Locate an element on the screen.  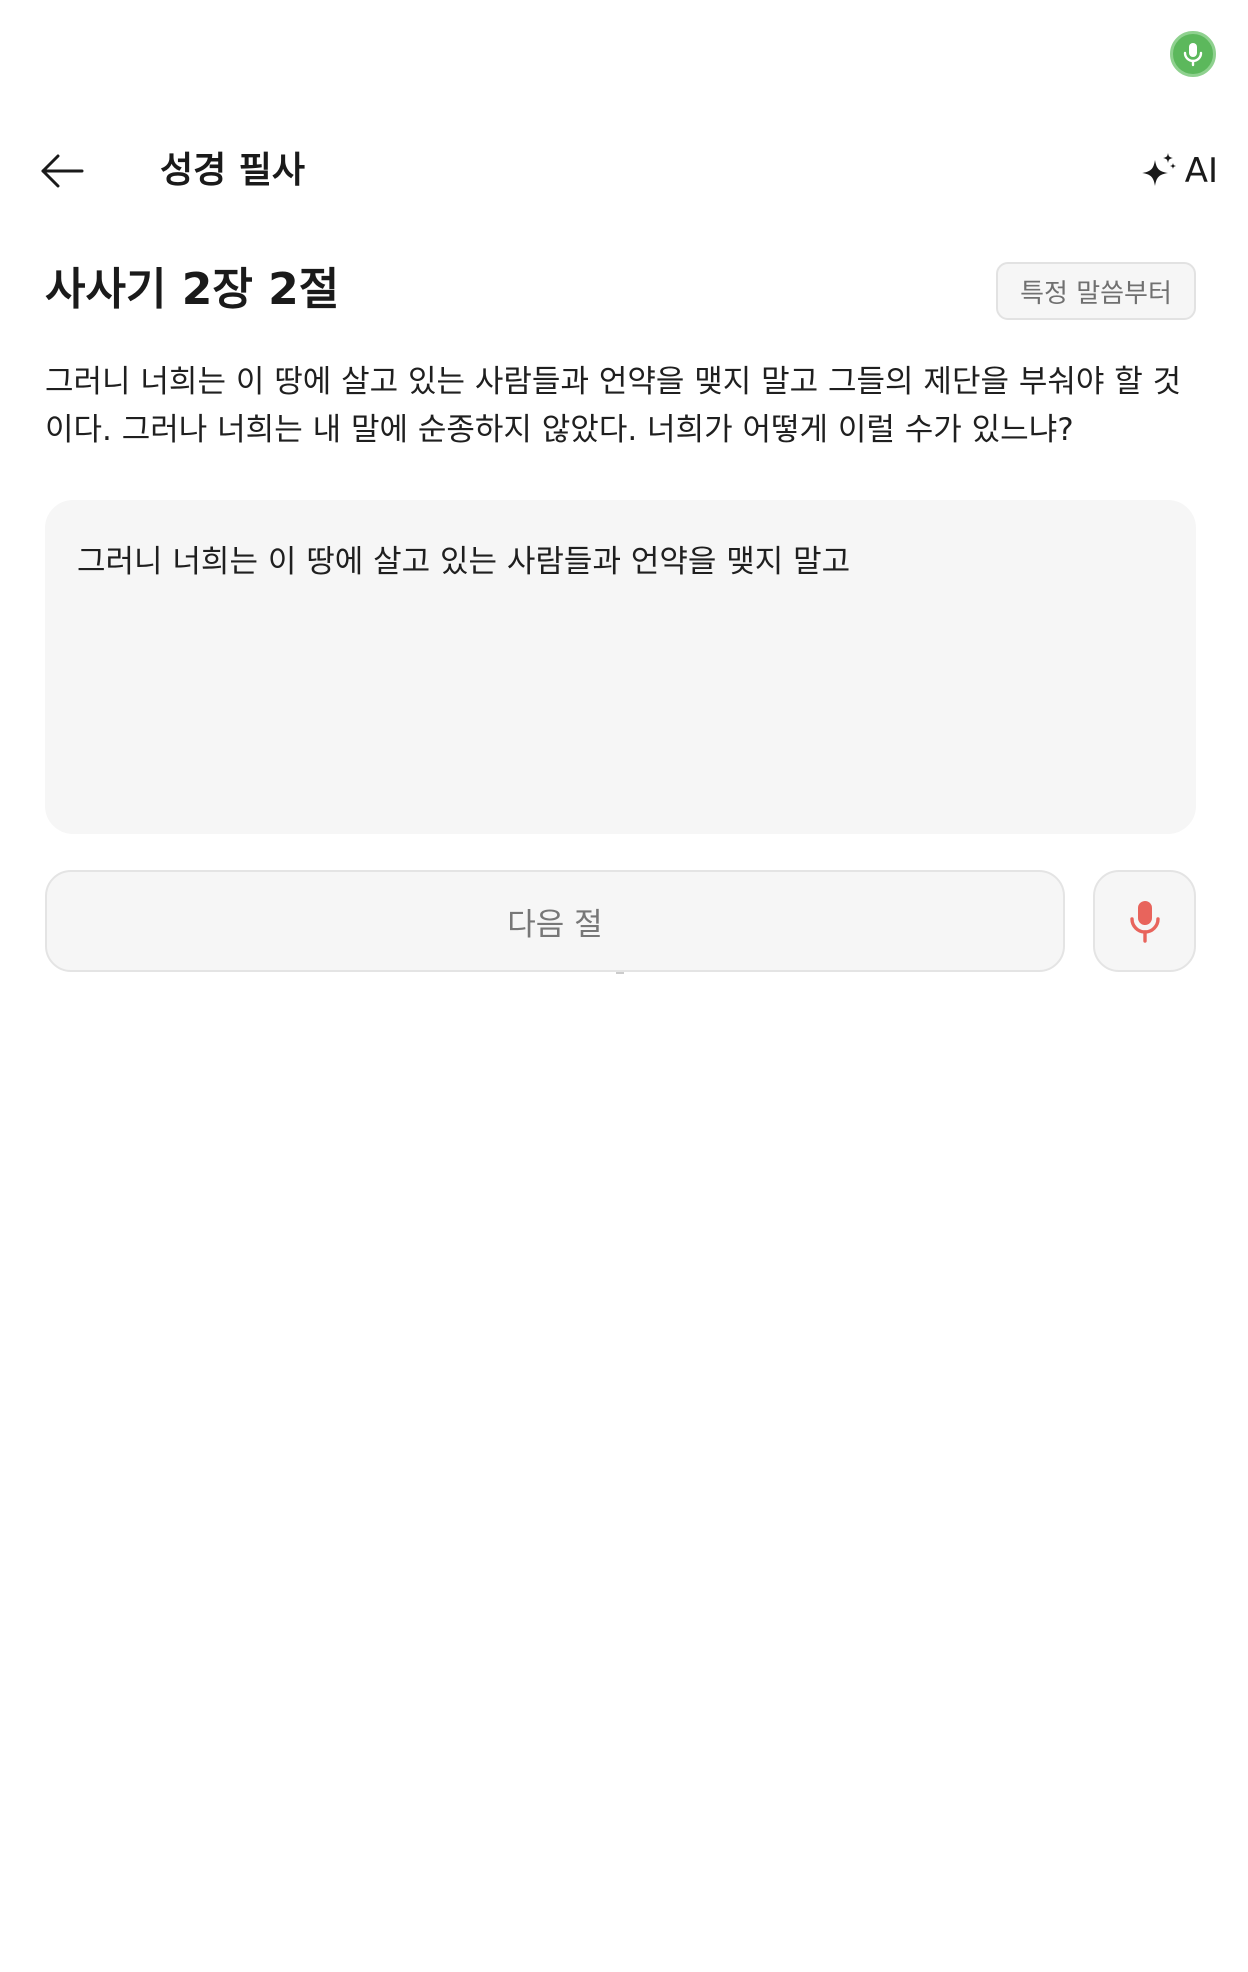
app-header: 성경 필사 AI is located at coordinates (624, 171).